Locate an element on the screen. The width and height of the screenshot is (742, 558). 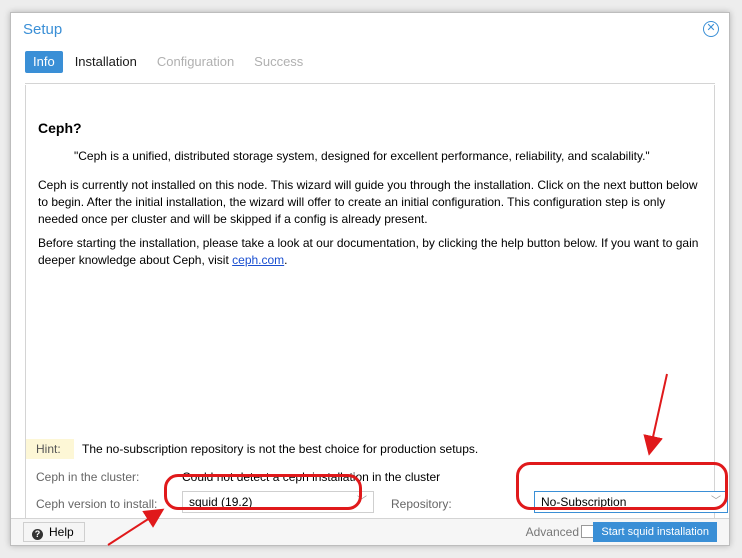
info-paragraph-2-end: . is located at coordinates (286, 260).